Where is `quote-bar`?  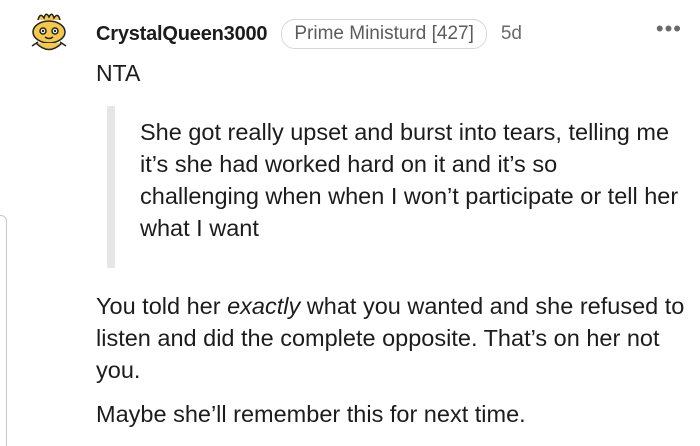 quote-bar is located at coordinates (111, 187).